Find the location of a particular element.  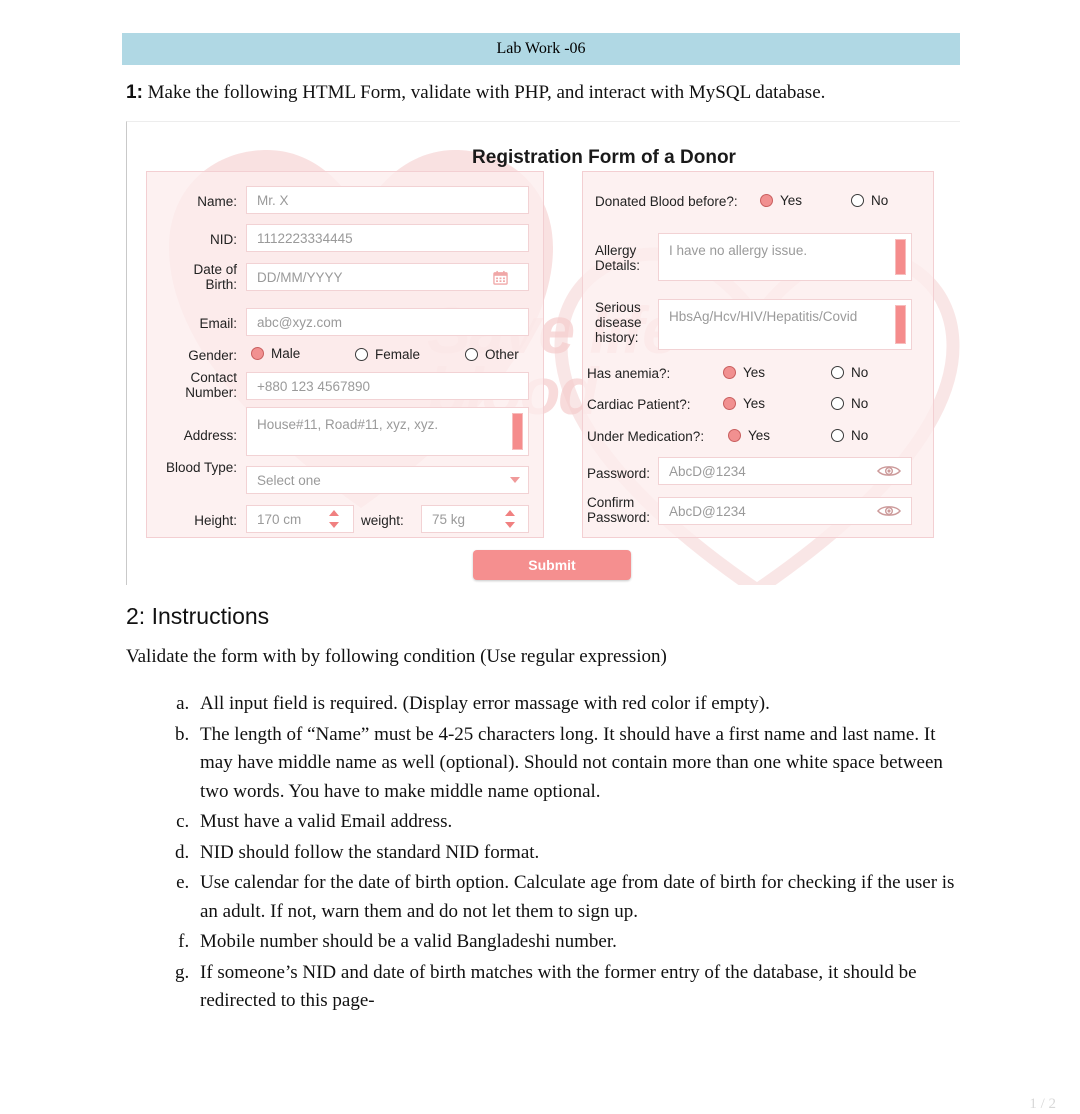

email-input: abc@xyz.com is located at coordinates (387, 322).